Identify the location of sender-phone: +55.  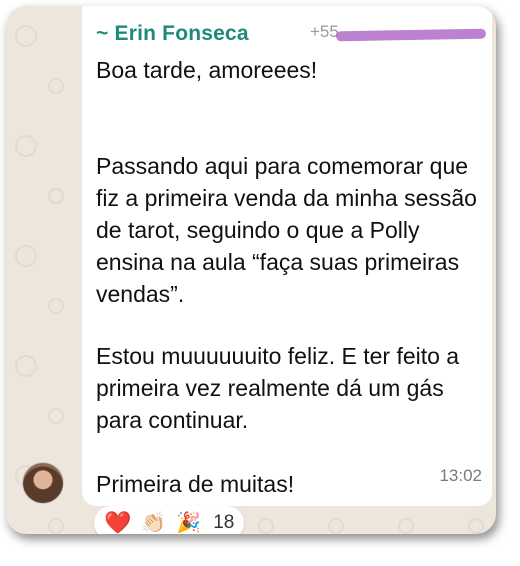
(324, 31).